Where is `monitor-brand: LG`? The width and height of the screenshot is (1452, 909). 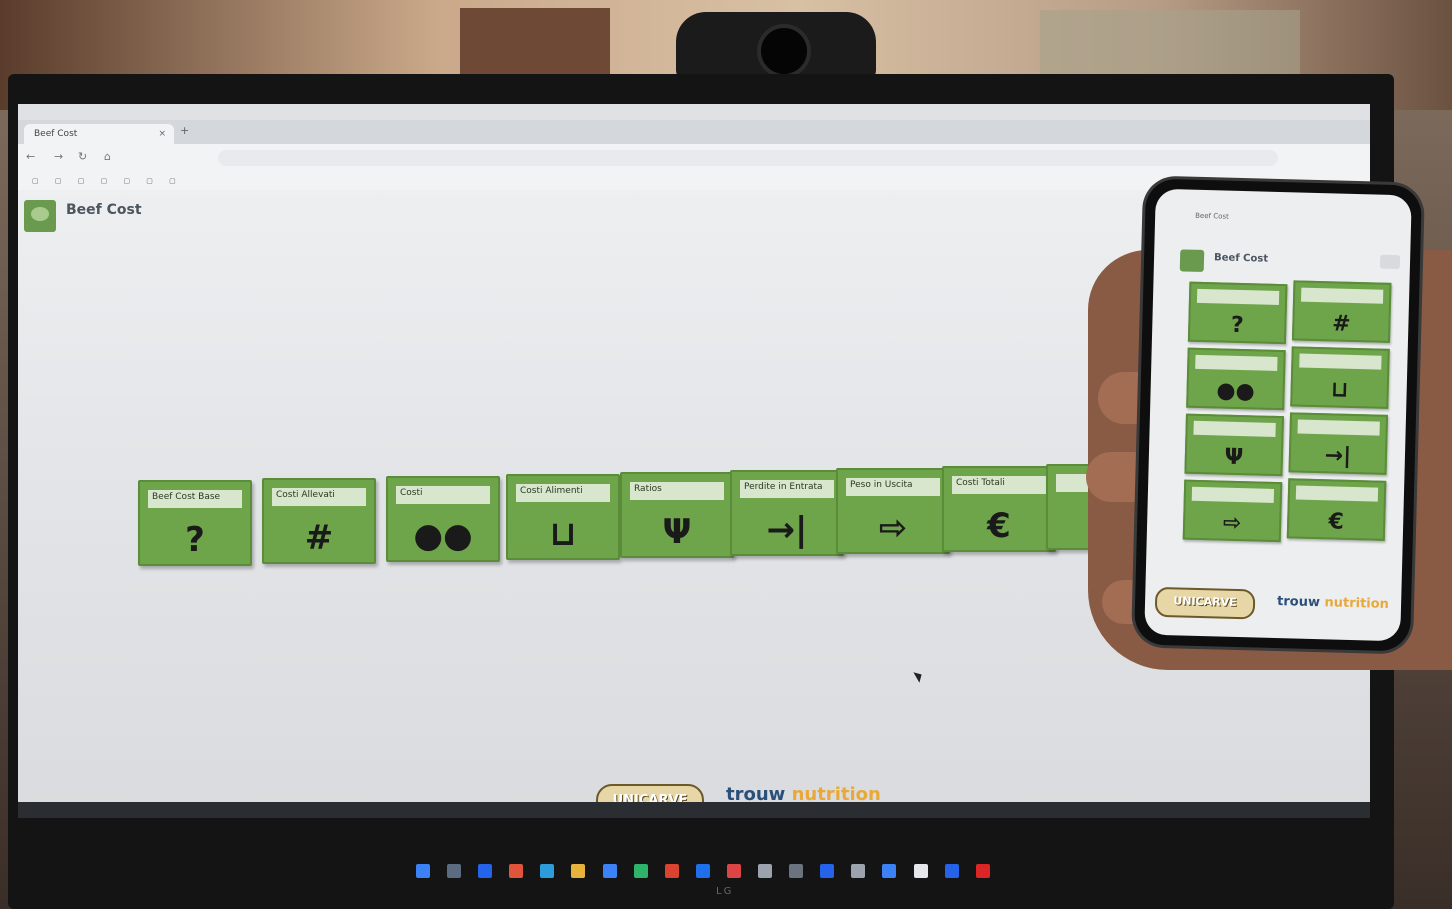
monitor-brand: LG is located at coordinates (725, 891).